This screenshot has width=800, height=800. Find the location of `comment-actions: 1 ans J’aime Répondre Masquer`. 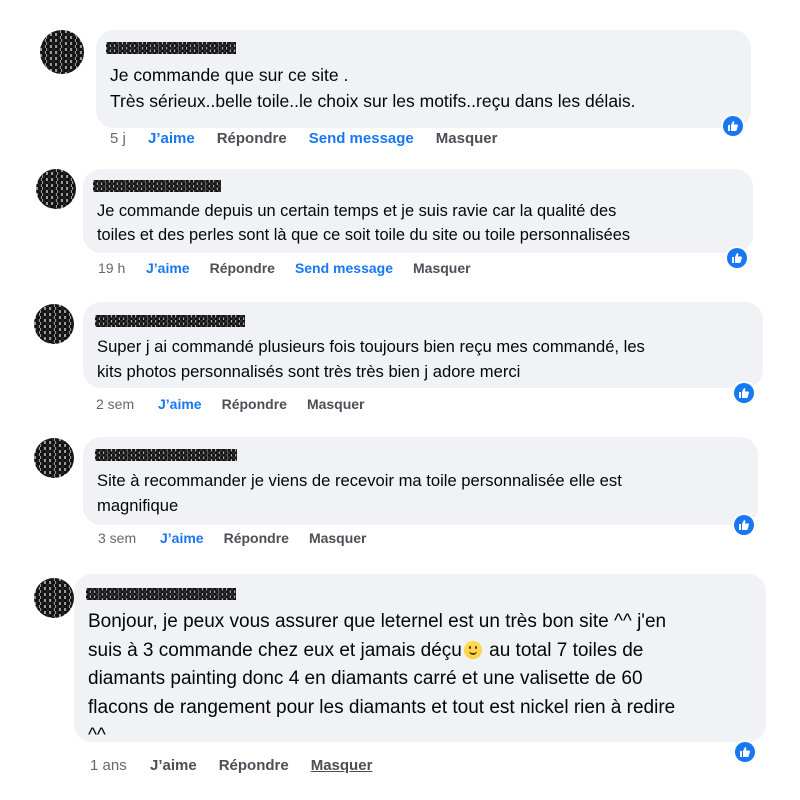

comment-actions: 1 ans J’aime Répondre Masquer is located at coordinates (231, 765).